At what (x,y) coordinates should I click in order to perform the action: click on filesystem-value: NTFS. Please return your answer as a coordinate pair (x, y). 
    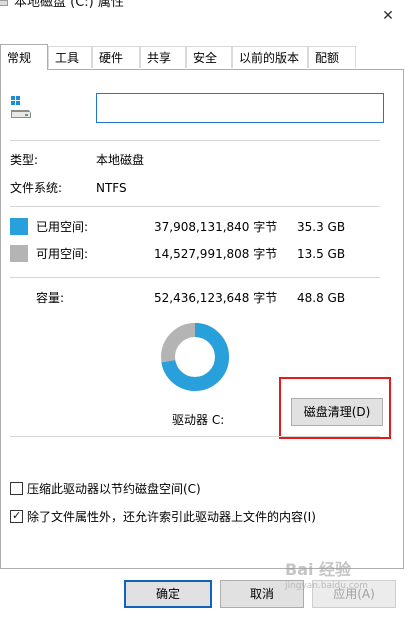
    Looking at the image, I should click on (111, 188).